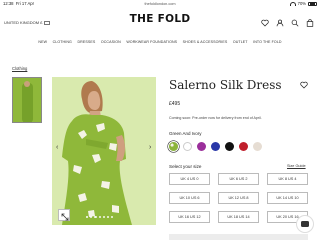 The width and height of the screenshot is (320, 240). What do you see at coordinates (292, 3) in the screenshot?
I see `wifi-icon` at bounding box center [292, 3].